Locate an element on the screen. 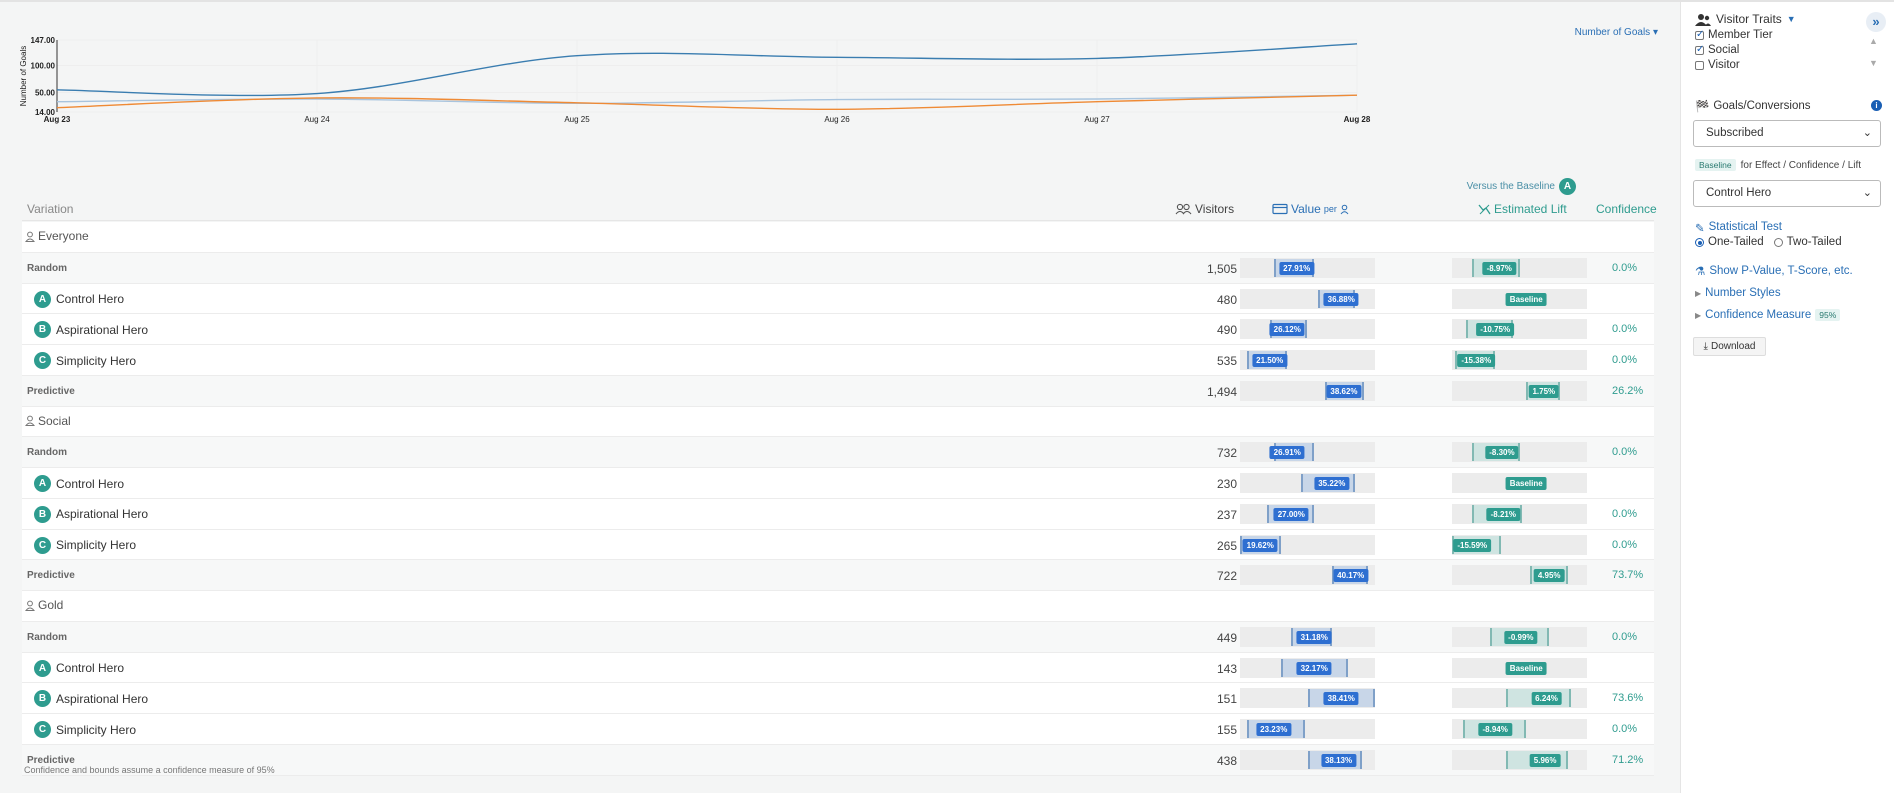  x-tick-label: Aug 28 is located at coordinates (1357, 119).